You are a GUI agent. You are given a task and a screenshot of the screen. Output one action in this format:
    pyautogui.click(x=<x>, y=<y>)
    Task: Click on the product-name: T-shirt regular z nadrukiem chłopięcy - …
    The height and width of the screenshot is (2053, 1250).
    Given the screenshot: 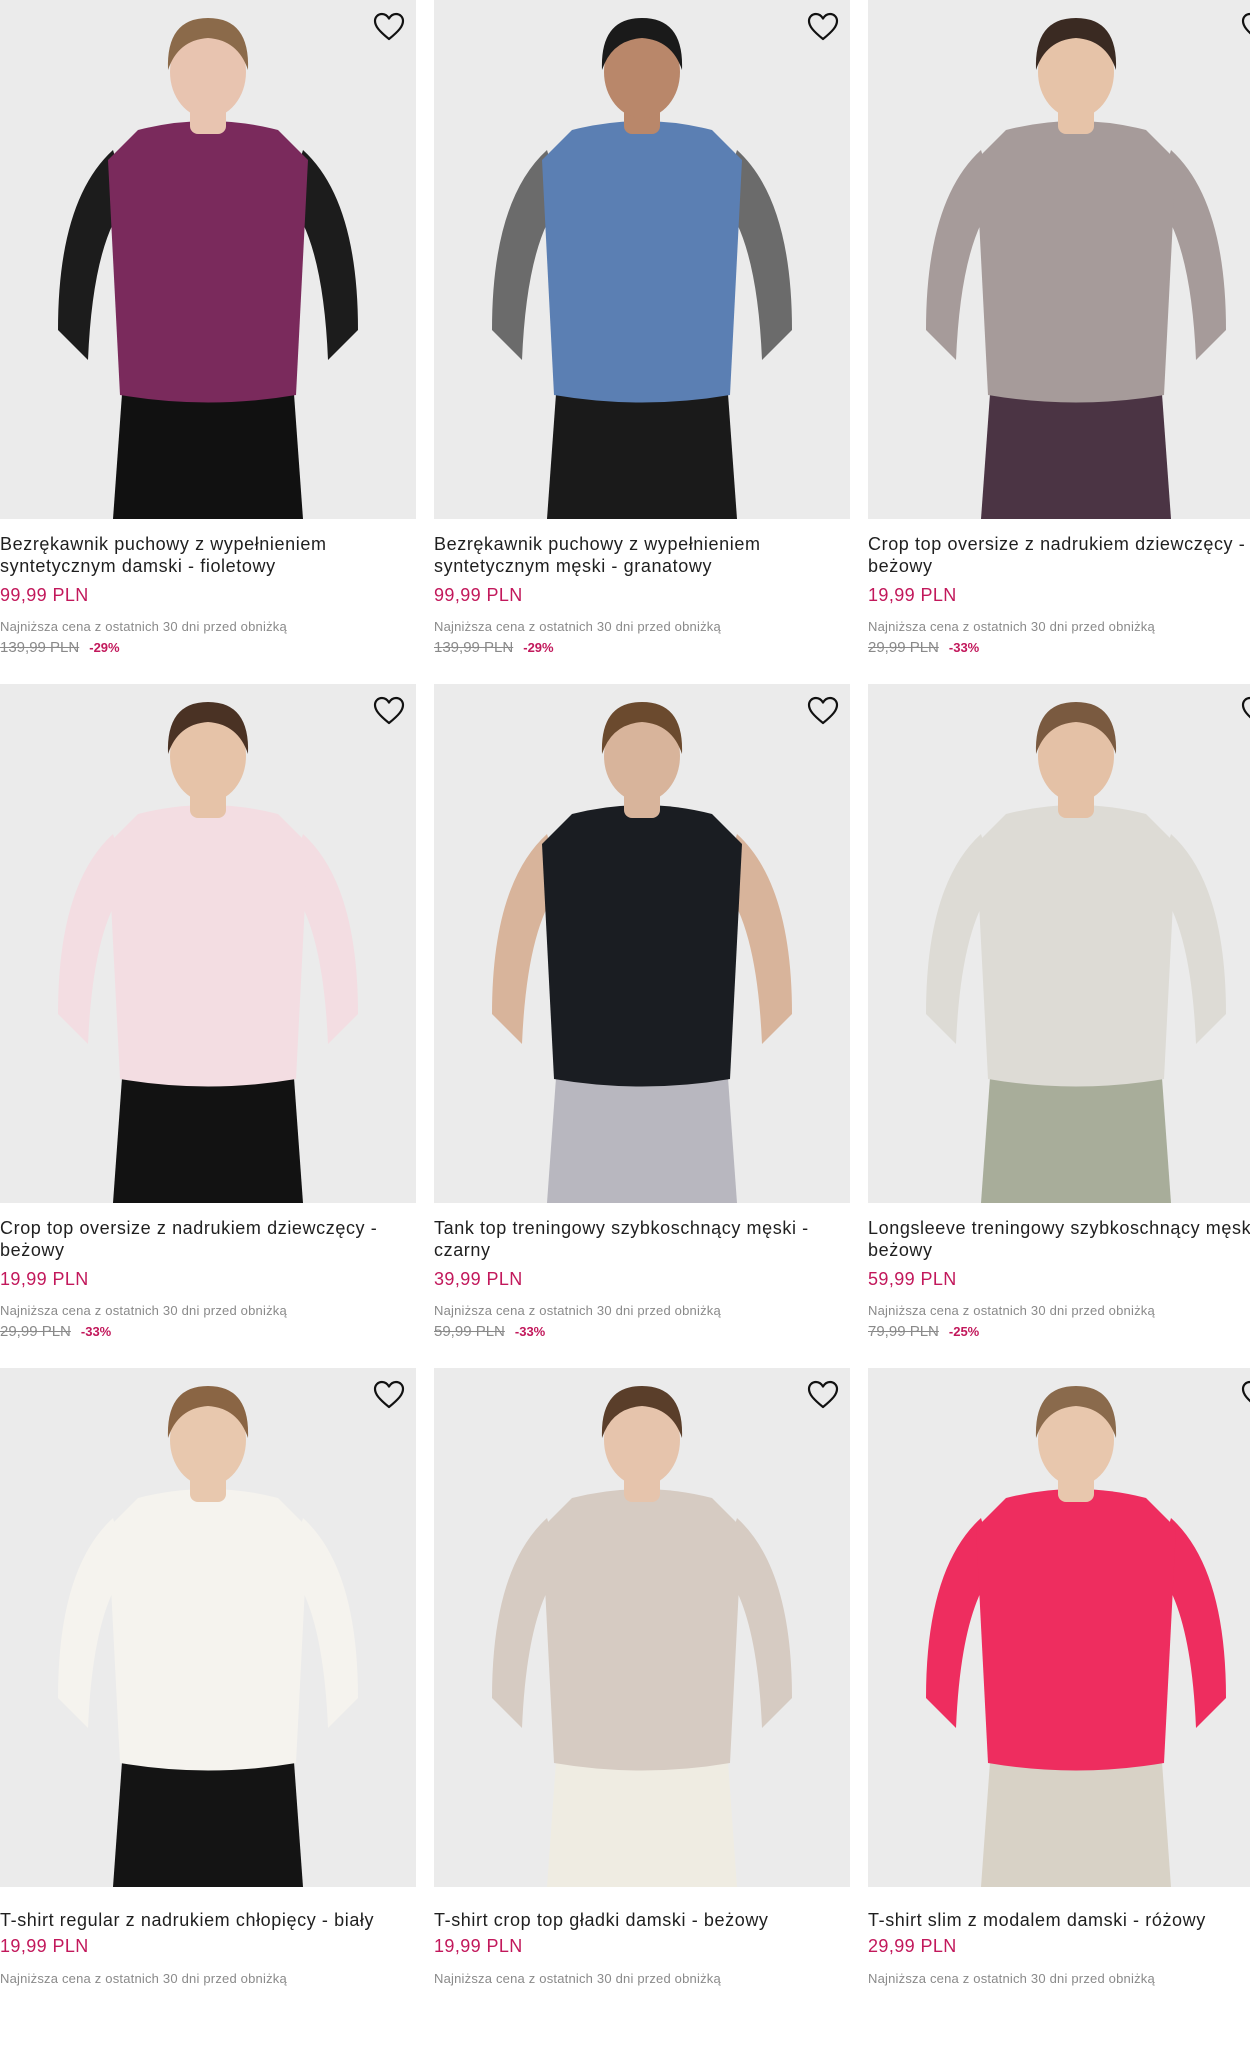 What is the action you would take?
    pyautogui.click(x=208, y=1920)
    